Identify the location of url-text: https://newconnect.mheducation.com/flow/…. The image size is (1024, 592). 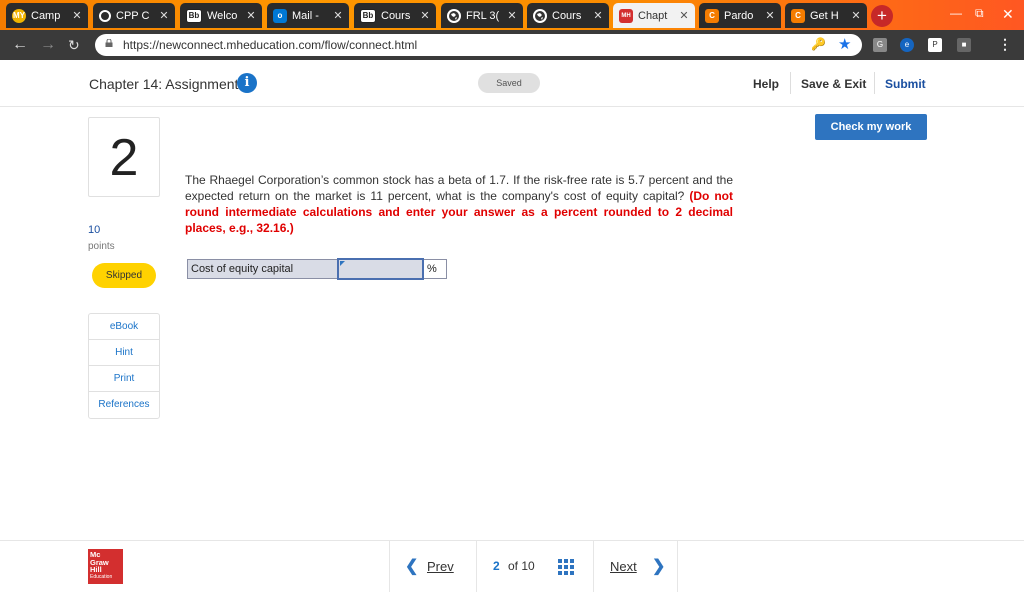
(270, 45).